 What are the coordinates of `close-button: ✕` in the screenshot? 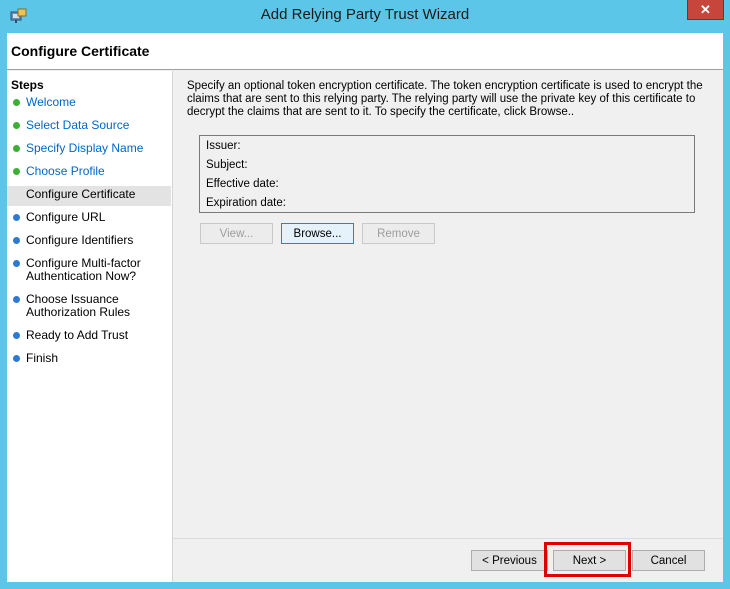 It's located at (705, 10).